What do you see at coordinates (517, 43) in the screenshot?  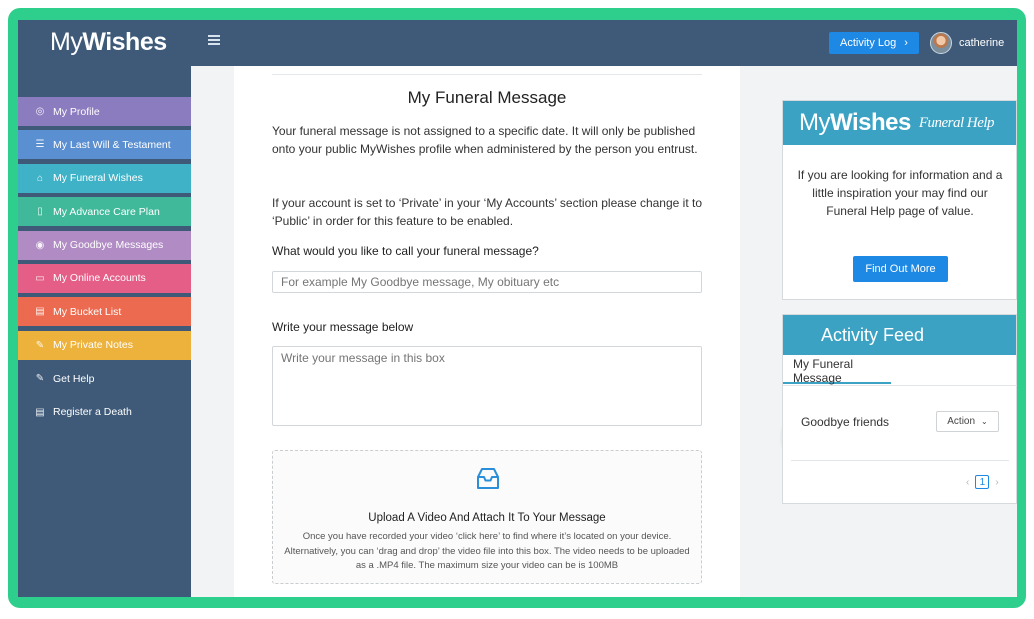 I see `top-bar: MyWishes Activity Log › catherine` at bounding box center [517, 43].